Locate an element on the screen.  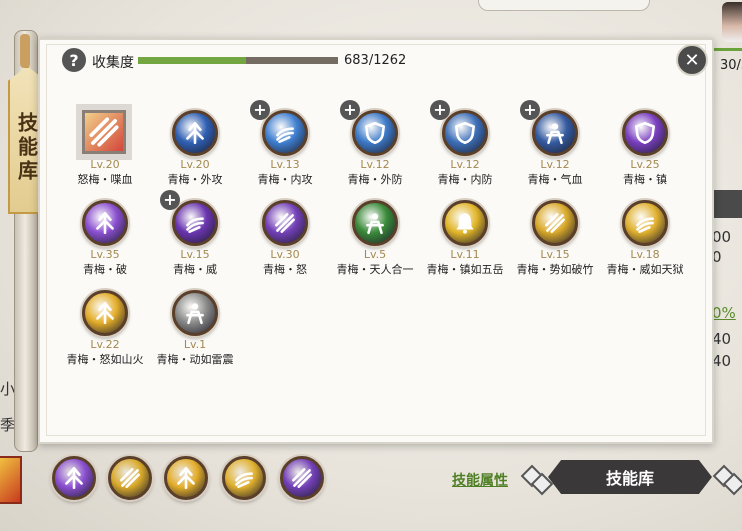
skill-cell: + Lv.15 青梅・威 is located at coordinates (195, 240).